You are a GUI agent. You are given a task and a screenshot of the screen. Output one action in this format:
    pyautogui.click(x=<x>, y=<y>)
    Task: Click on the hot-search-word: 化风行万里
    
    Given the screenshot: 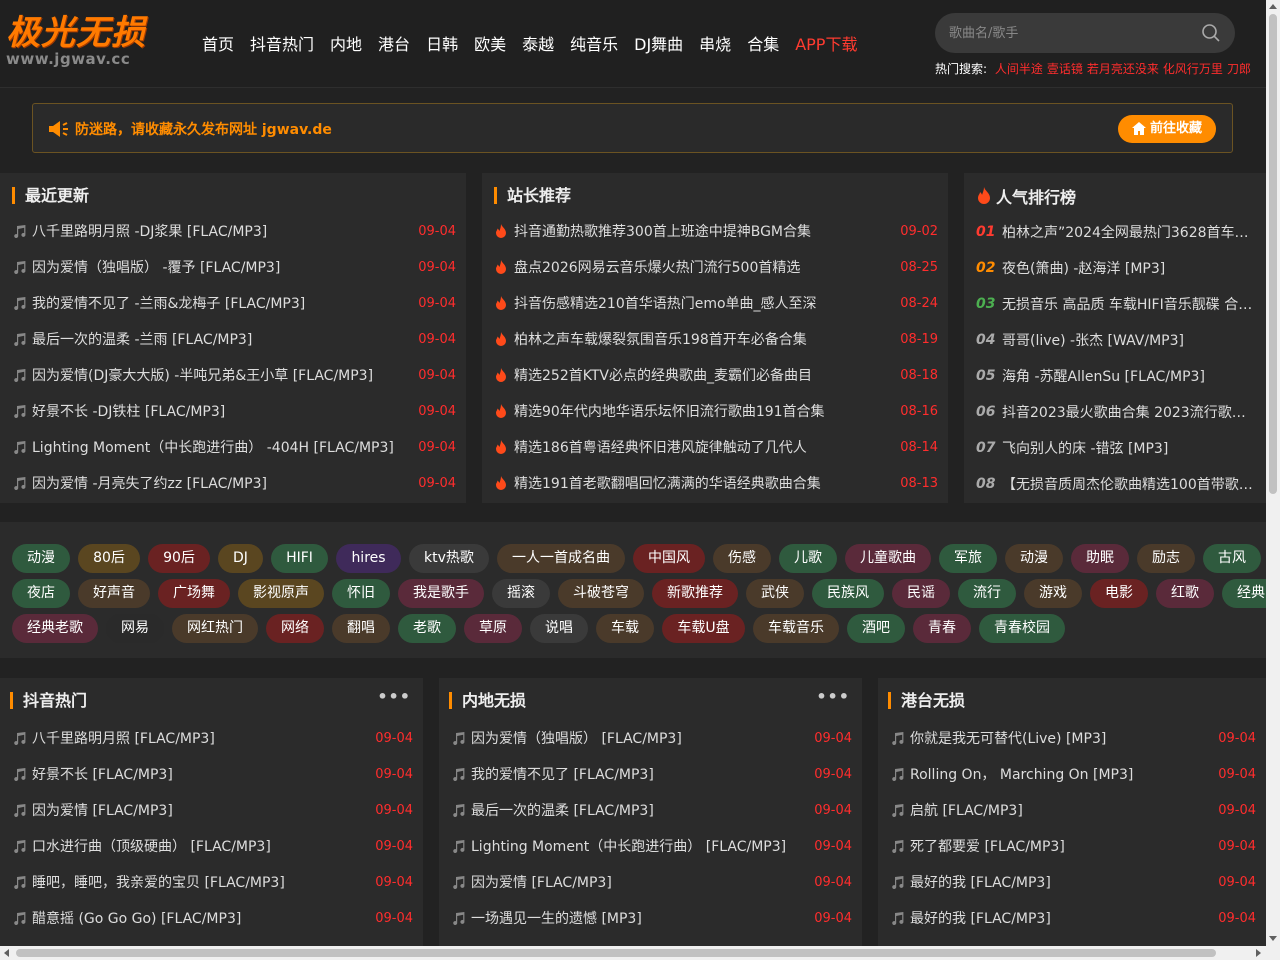 What is the action you would take?
    pyautogui.click(x=1193, y=69)
    